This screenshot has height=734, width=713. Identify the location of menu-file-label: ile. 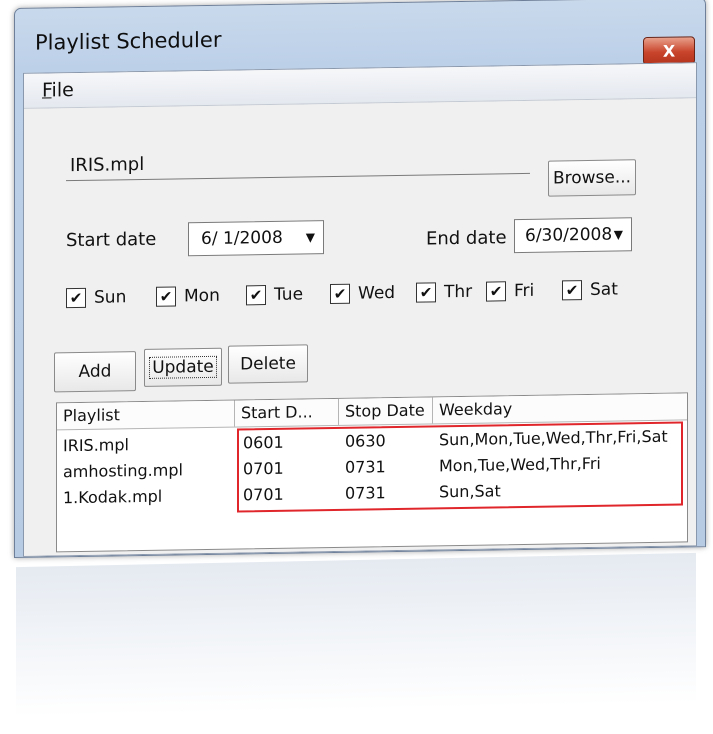
(62, 90).